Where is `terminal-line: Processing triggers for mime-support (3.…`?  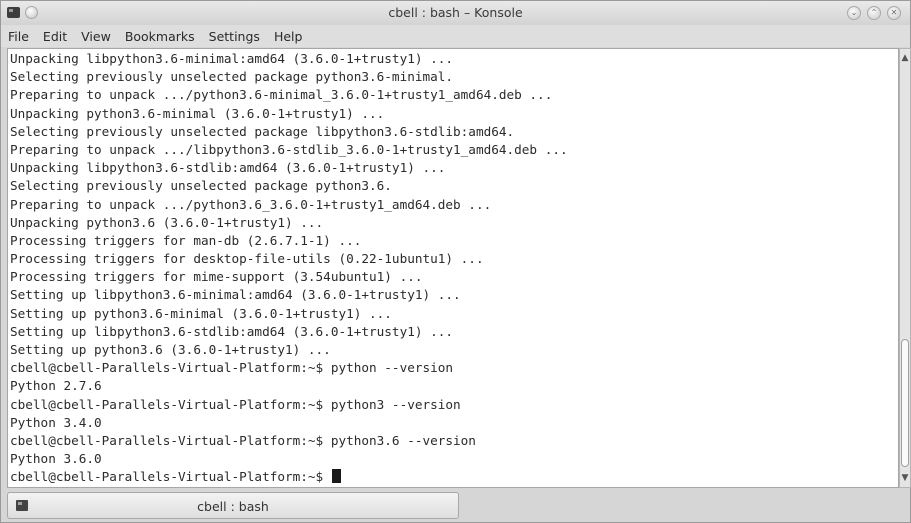
terminal-line: Processing triggers for mime-support (3.… is located at coordinates (216, 277).